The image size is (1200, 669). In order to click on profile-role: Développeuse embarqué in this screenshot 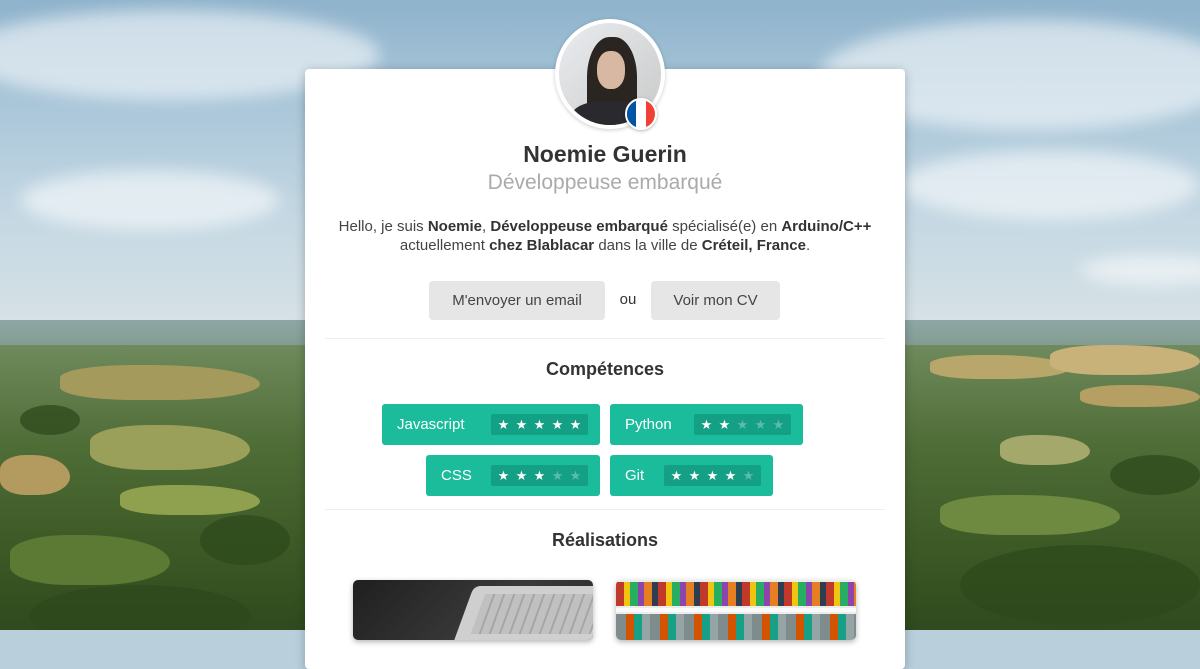, I will do `click(605, 182)`.